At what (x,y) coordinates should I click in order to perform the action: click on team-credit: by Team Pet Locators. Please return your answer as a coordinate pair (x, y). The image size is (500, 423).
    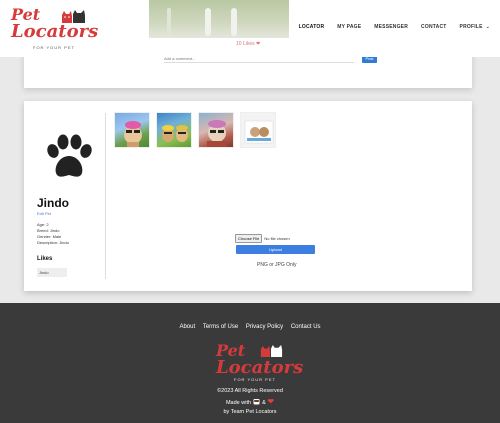
    Looking at the image, I should click on (250, 412).